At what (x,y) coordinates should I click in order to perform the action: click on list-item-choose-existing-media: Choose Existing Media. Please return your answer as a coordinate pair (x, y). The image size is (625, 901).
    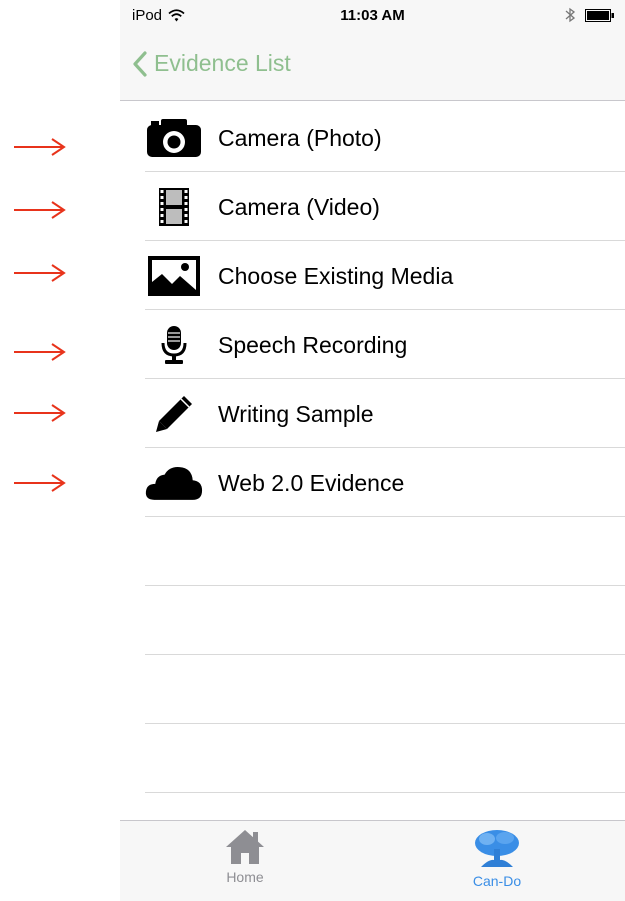
    Looking at the image, I should click on (372, 275).